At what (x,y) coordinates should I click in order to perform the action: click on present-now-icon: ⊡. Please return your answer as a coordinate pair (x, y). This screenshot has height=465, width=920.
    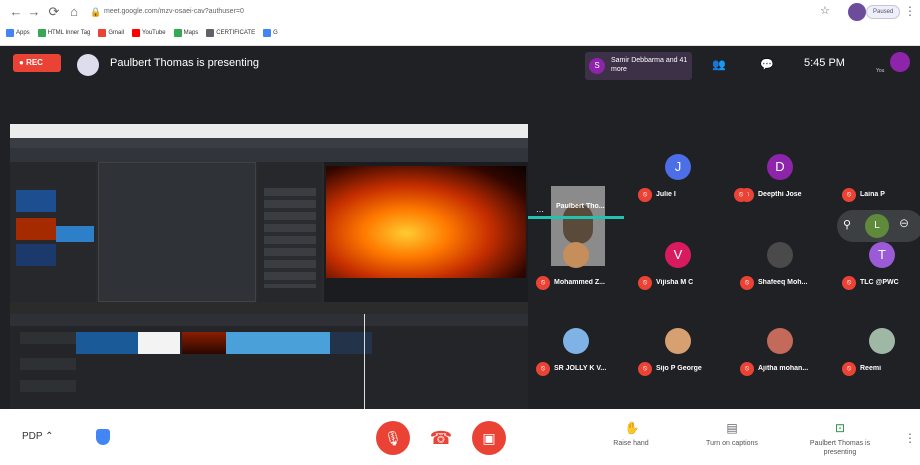
    Looking at the image, I should click on (840, 428).